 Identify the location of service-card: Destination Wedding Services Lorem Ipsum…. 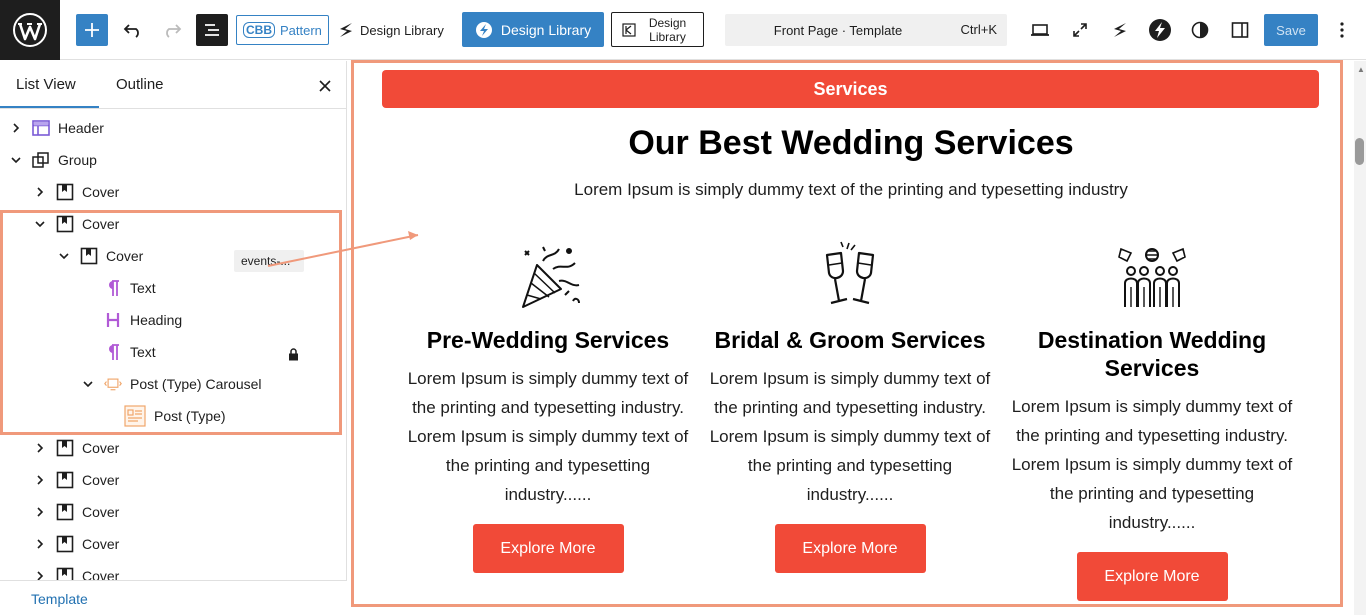
(1152, 421).